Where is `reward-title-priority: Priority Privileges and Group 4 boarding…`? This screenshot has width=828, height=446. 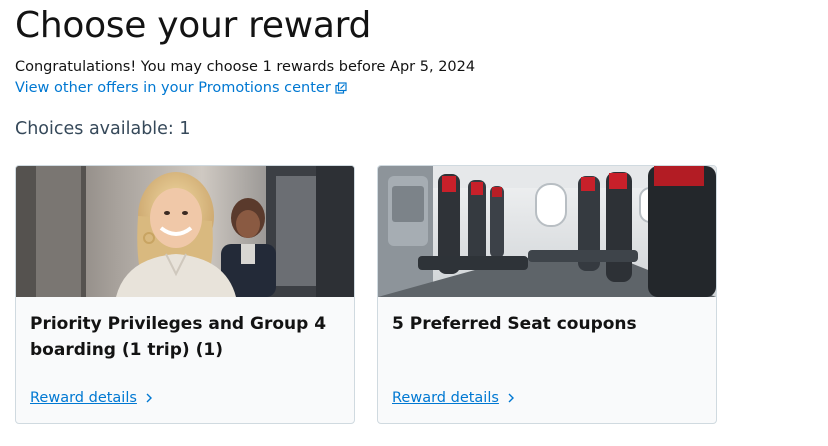 reward-title-priority: Priority Privileges and Group 4 boarding… is located at coordinates (178, 337).